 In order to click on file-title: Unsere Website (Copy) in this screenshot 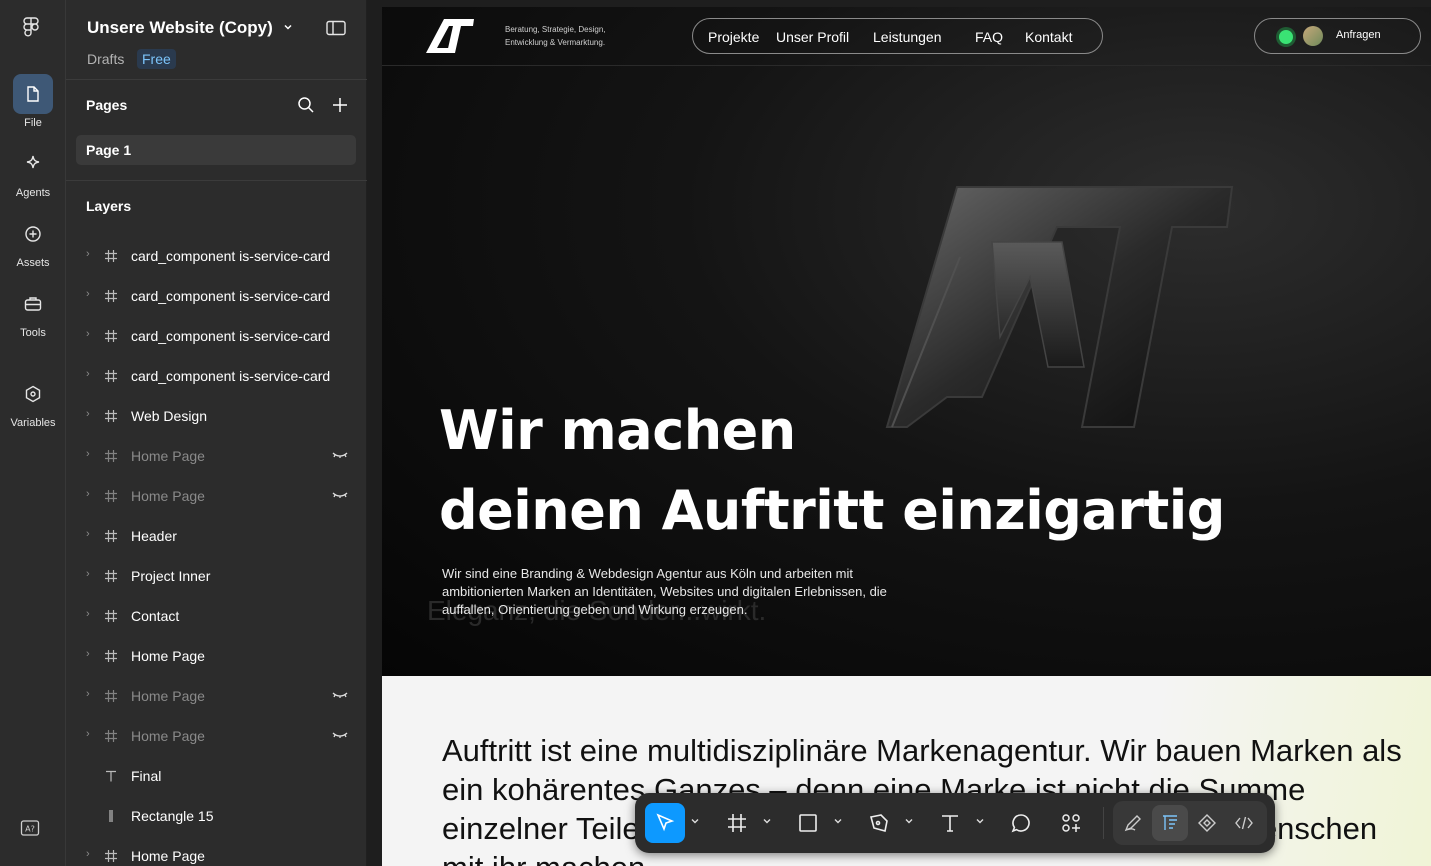, I will do `click(180, 28)`.